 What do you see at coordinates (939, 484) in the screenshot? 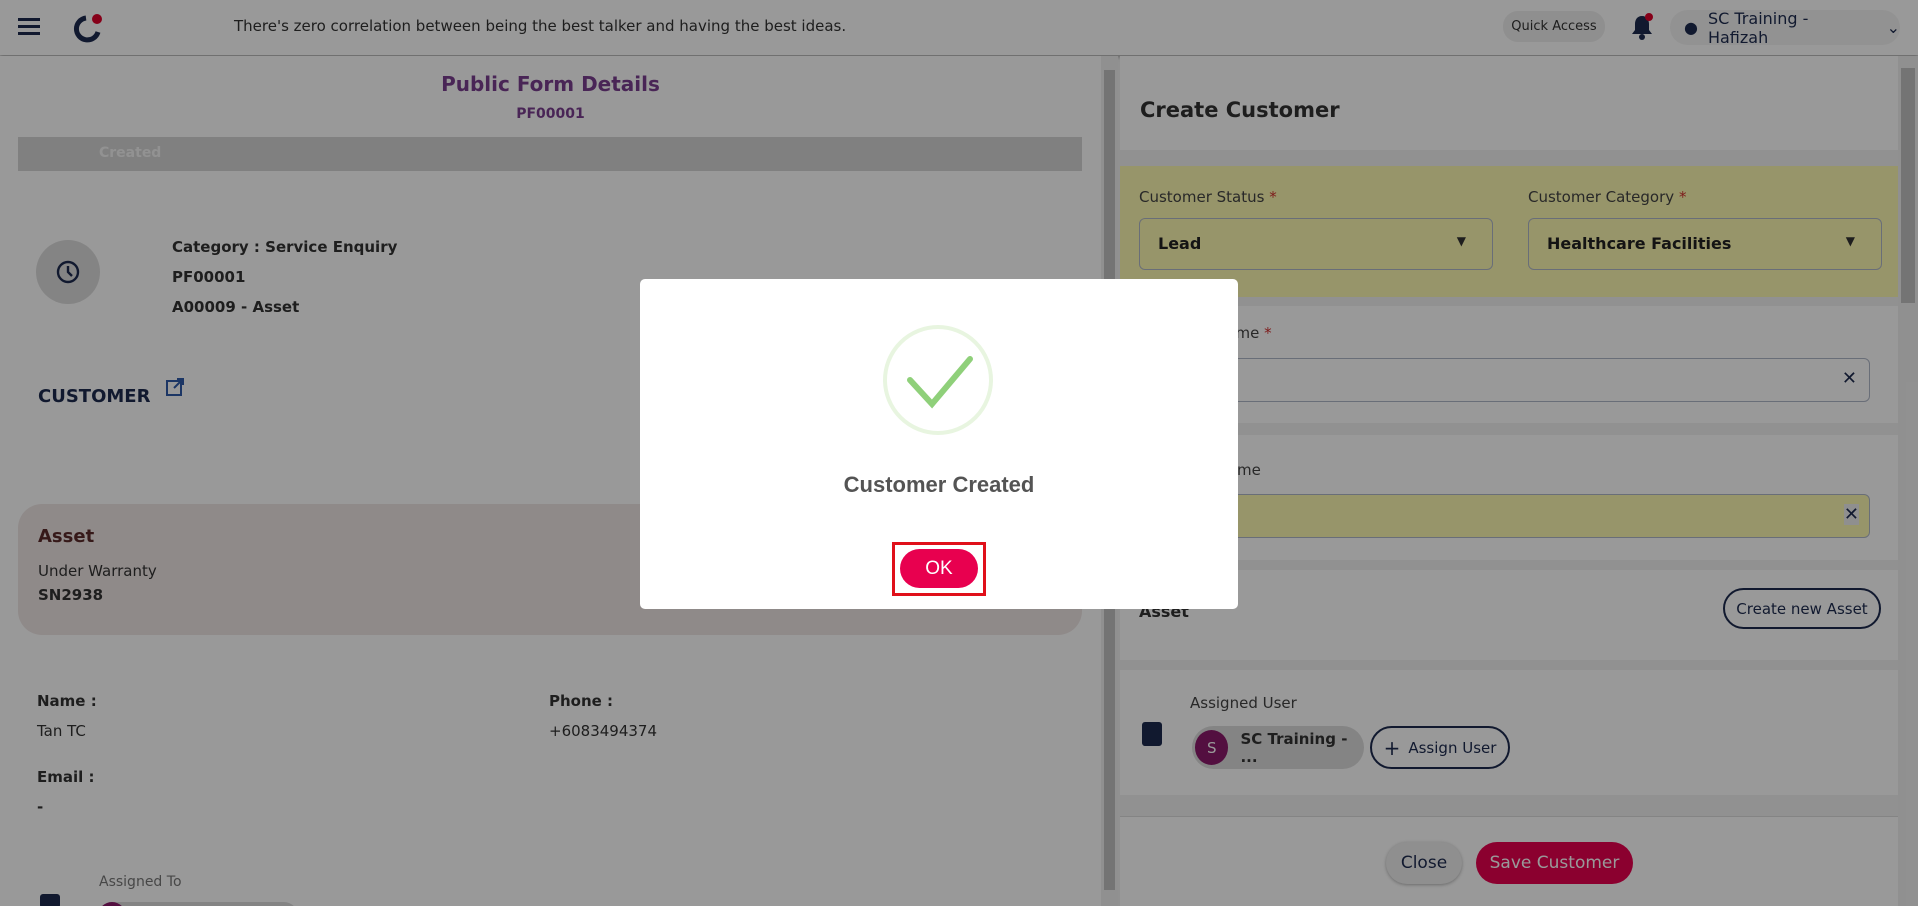
I see `dialog-message: Customer Created` at bounding box center [939, 484].